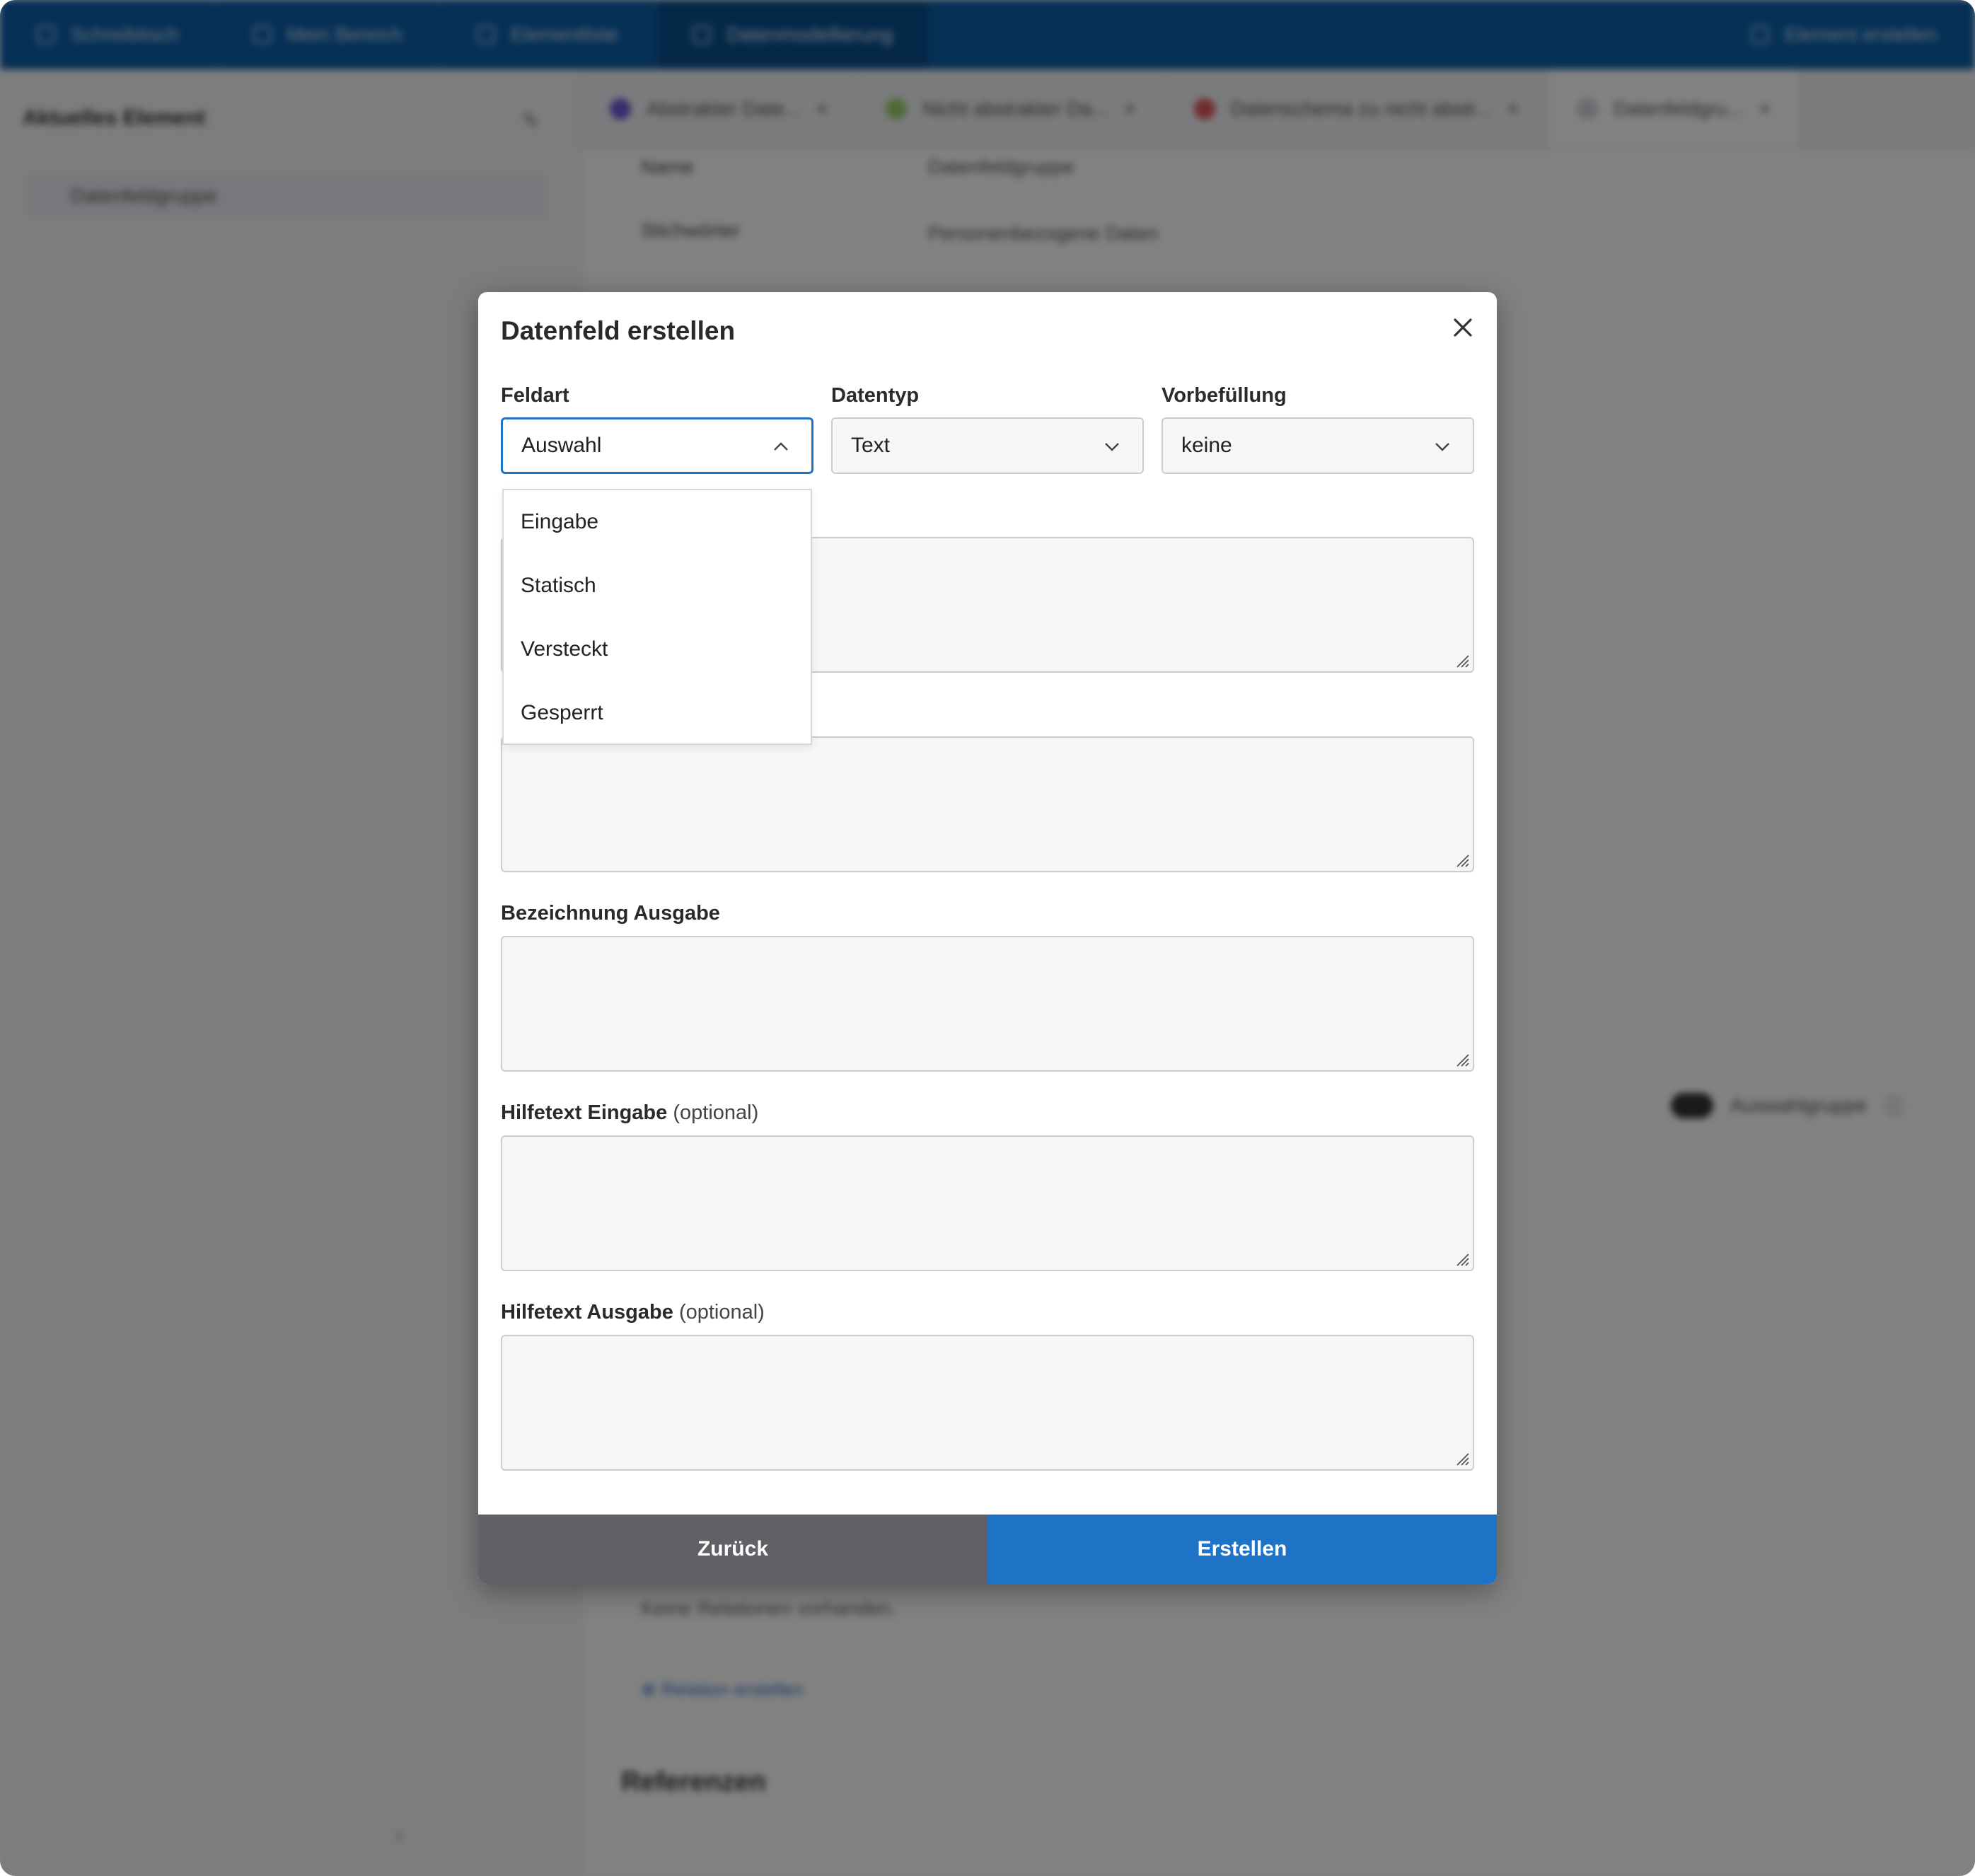 This screenshot has width=1975, height=1876. What do you see at coordinates (657, 713) in the screenshot?
I see `option-gesperrt: Gesperrt` at bounding box center [657, 713].